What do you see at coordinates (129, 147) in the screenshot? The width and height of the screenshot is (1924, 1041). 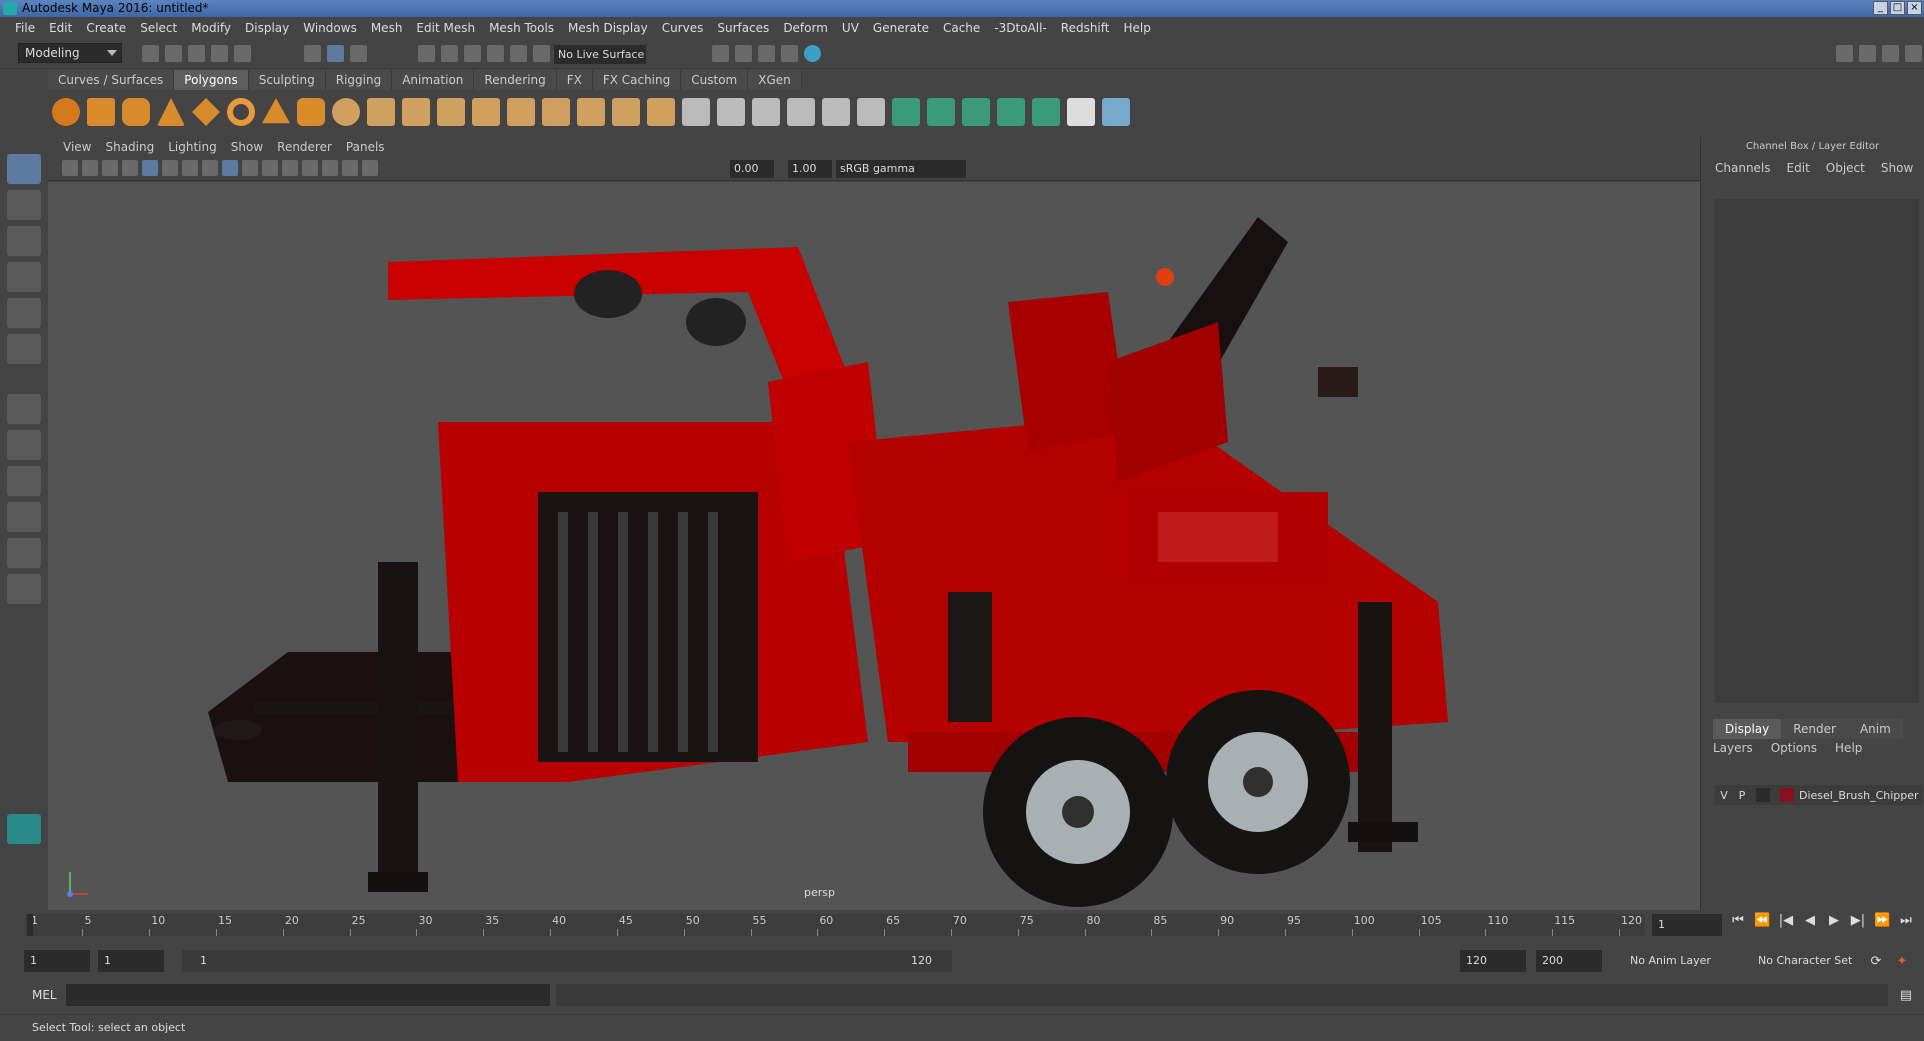 I see `viewport-menu-shading: Shading` at bounding box center [129, 147].